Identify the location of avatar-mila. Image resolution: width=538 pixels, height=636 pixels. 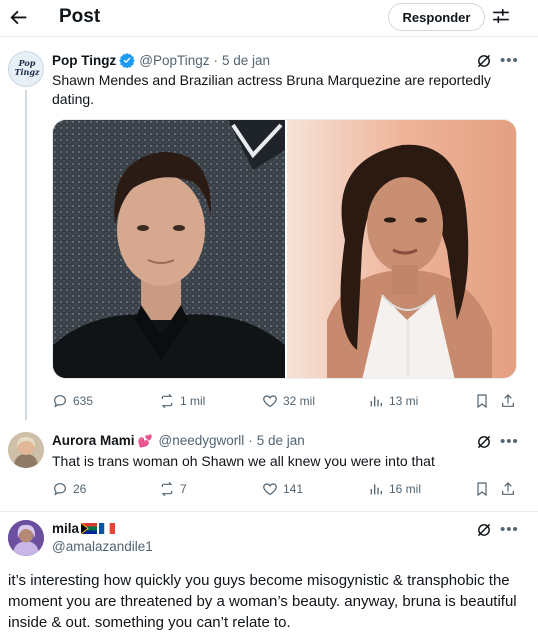
(26, 538).